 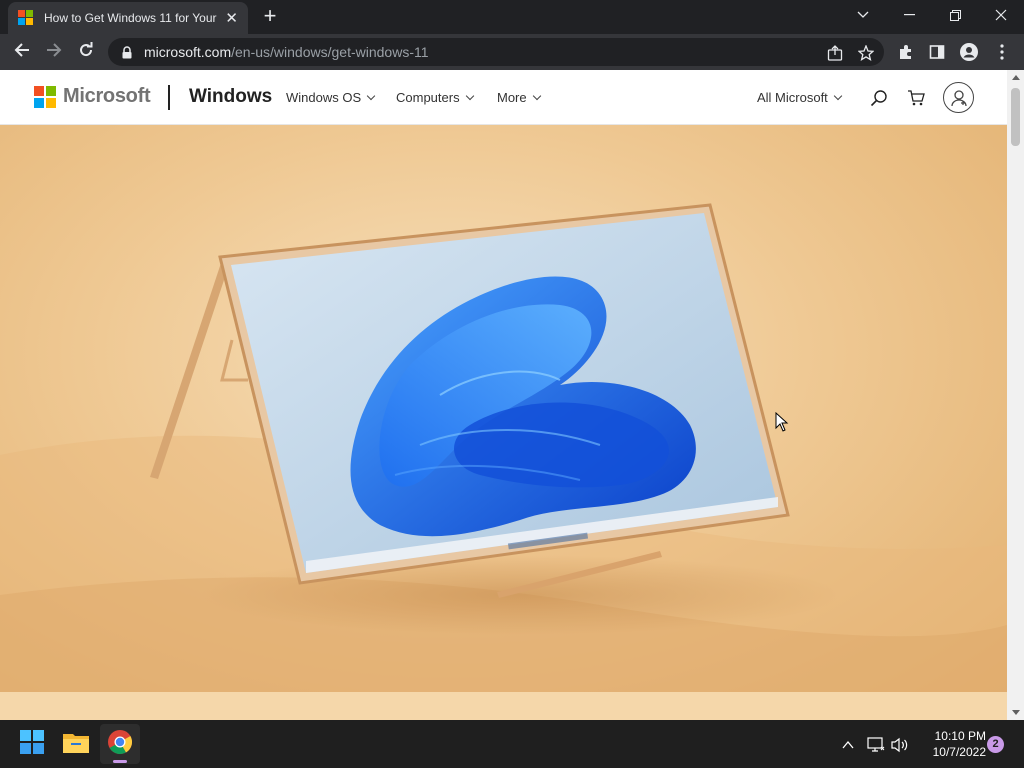 I want to click on nav-more: More, so click(x=519, y=97).